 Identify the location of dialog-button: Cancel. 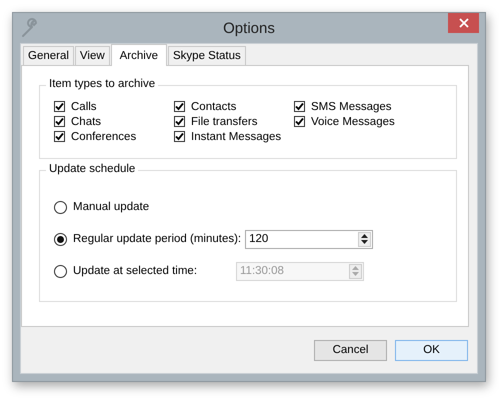
(350, 350).